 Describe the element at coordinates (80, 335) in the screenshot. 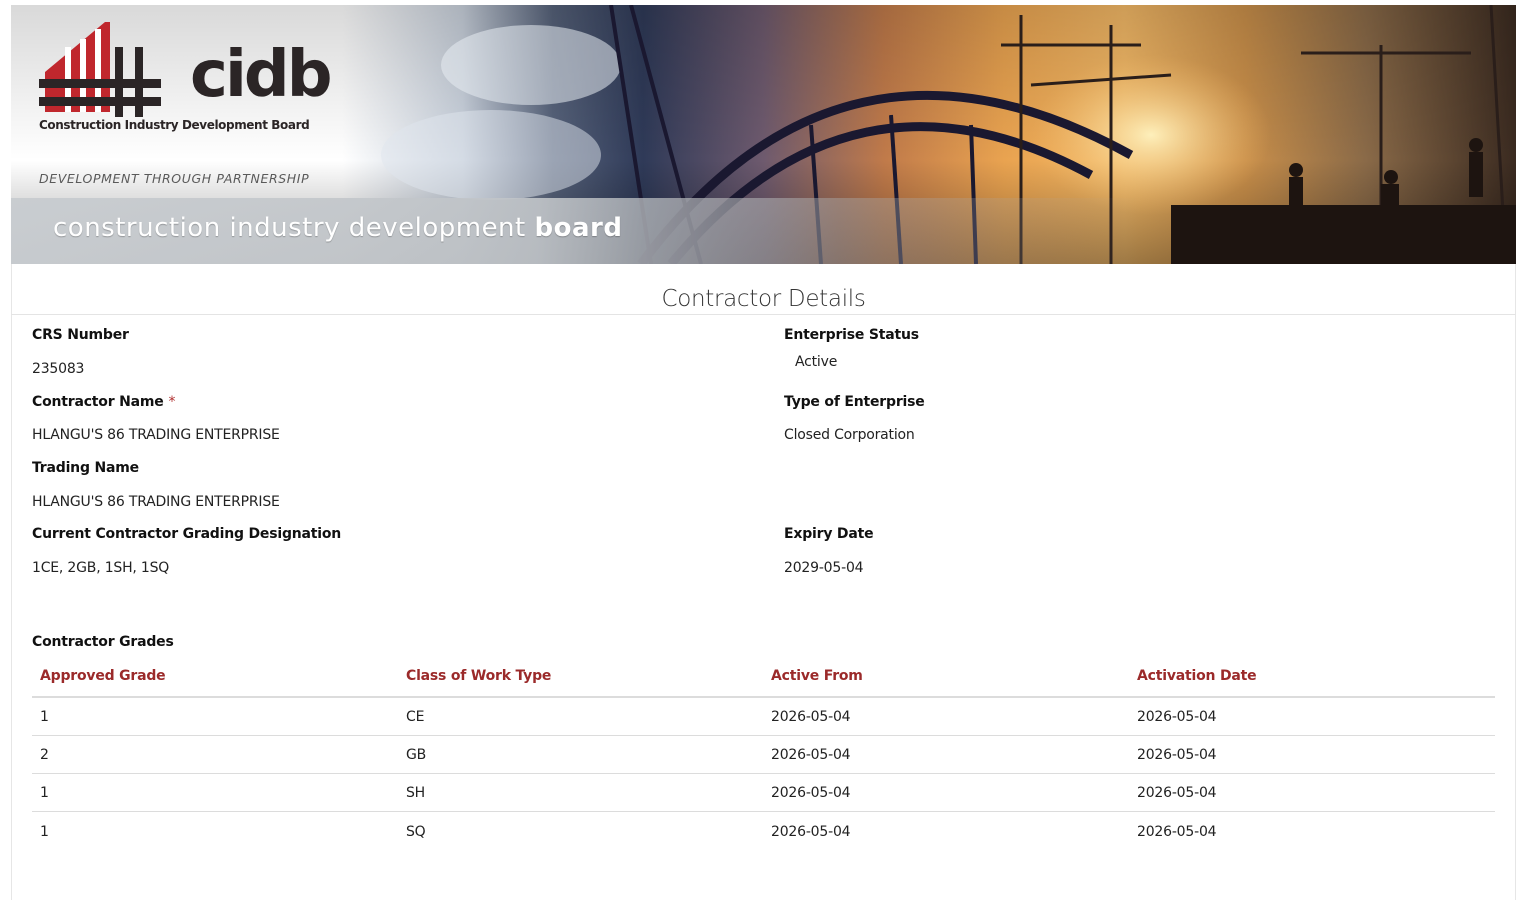

I see `crs-number-label: CRS Number` at that location.